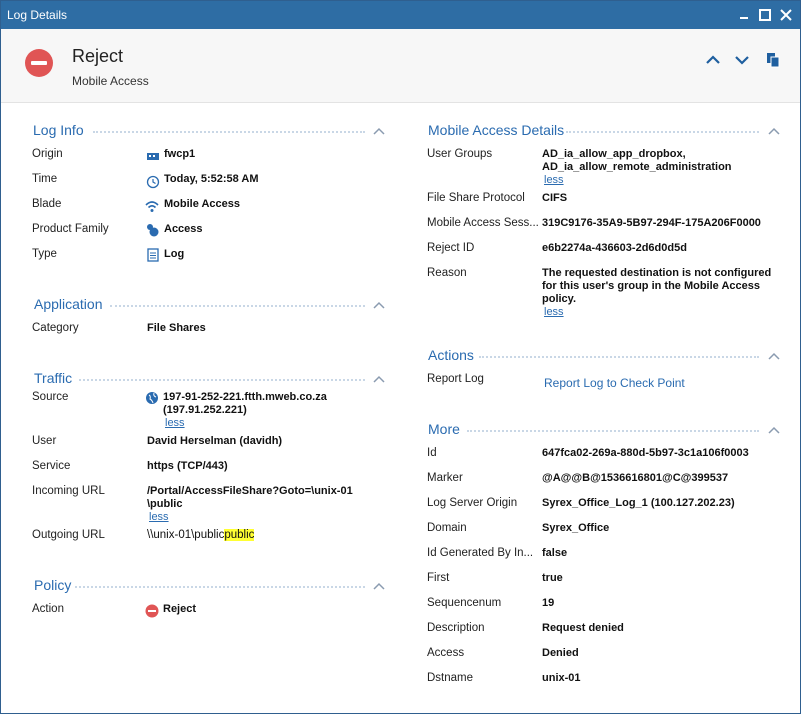 Image resolution: width=801 pixels, height=714 pixels. Describe the element at coordinates (55, 328) in the screenshot. I see `category-label: Category` at that location.